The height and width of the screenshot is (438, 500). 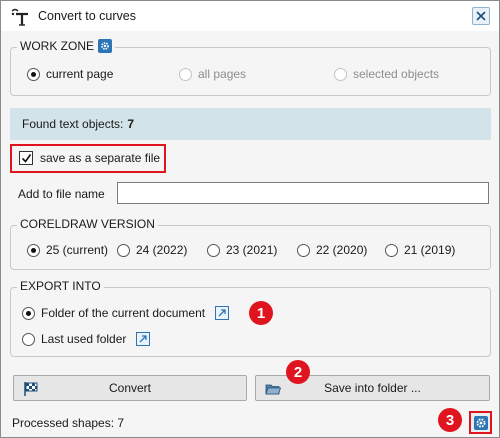 I want to click on work-zone-settings-button, so click(x=105, y=46).